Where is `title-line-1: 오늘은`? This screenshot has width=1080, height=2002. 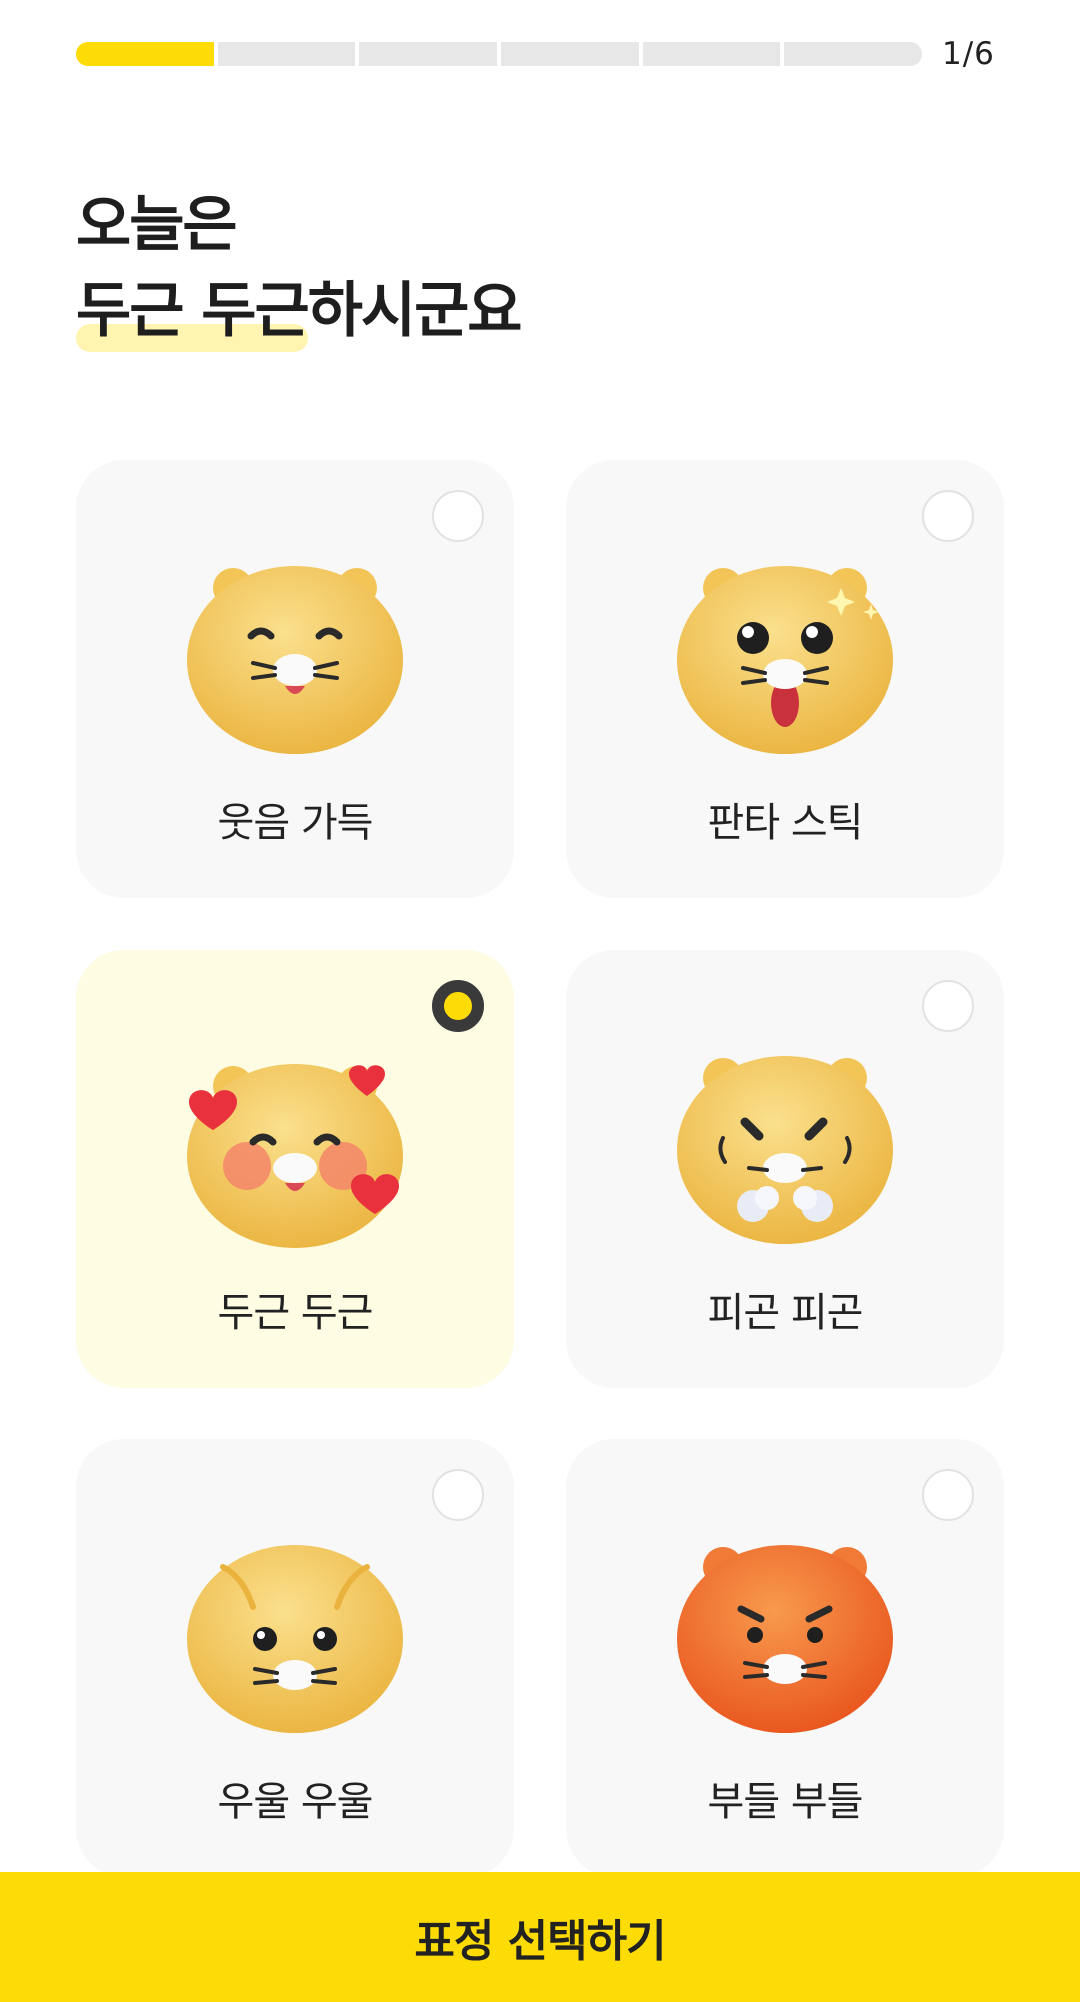 title-line-1: 오늘은 is located at coordinates (157, 225).